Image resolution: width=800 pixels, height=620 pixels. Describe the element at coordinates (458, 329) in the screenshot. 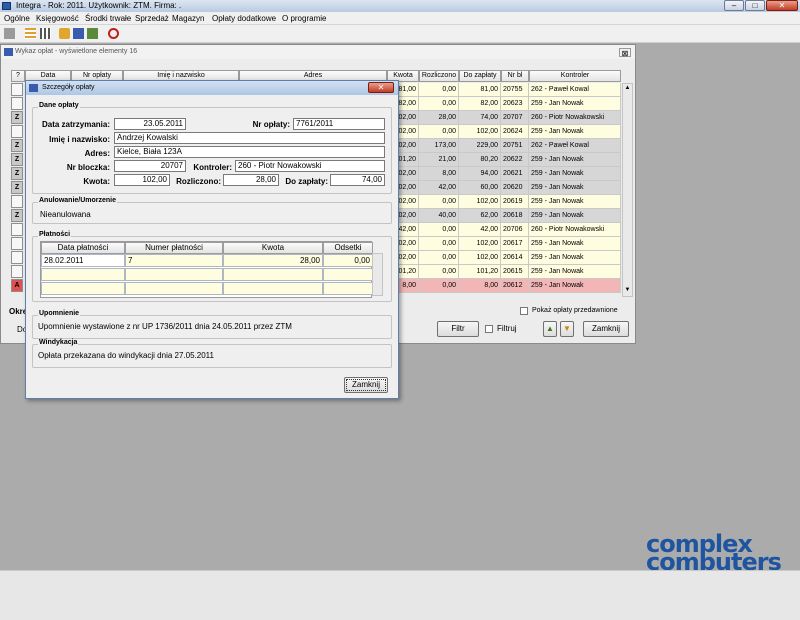

I see `filter-button: Filtr` at that location.